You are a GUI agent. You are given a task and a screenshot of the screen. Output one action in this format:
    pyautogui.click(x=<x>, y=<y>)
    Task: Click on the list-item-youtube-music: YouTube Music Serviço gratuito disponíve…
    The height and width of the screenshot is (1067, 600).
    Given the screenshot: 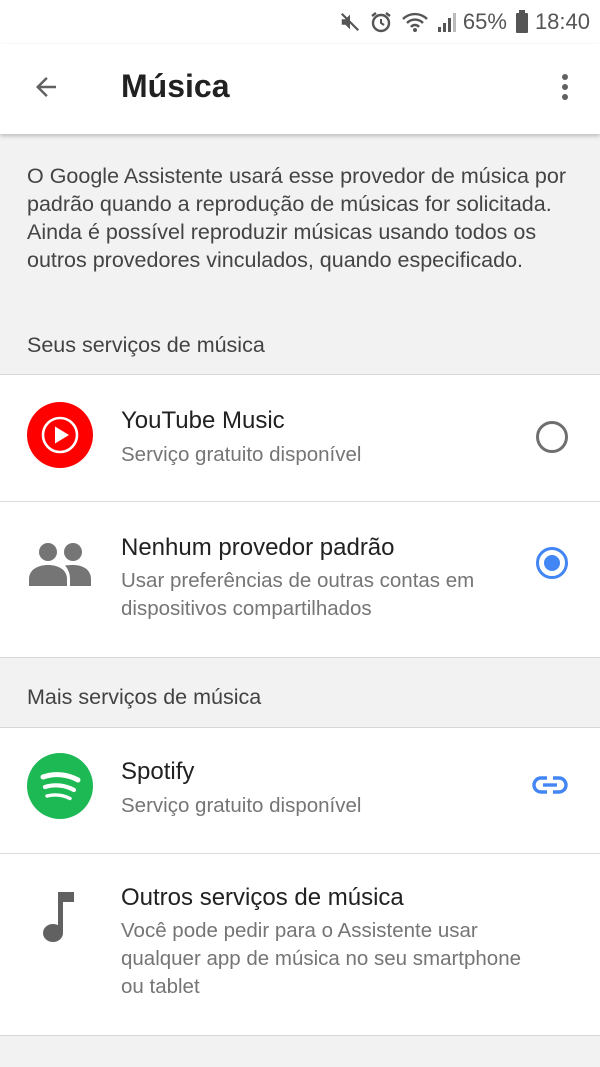 What is the action you would take?
    pyautogui.click(x=300, y=438)
    